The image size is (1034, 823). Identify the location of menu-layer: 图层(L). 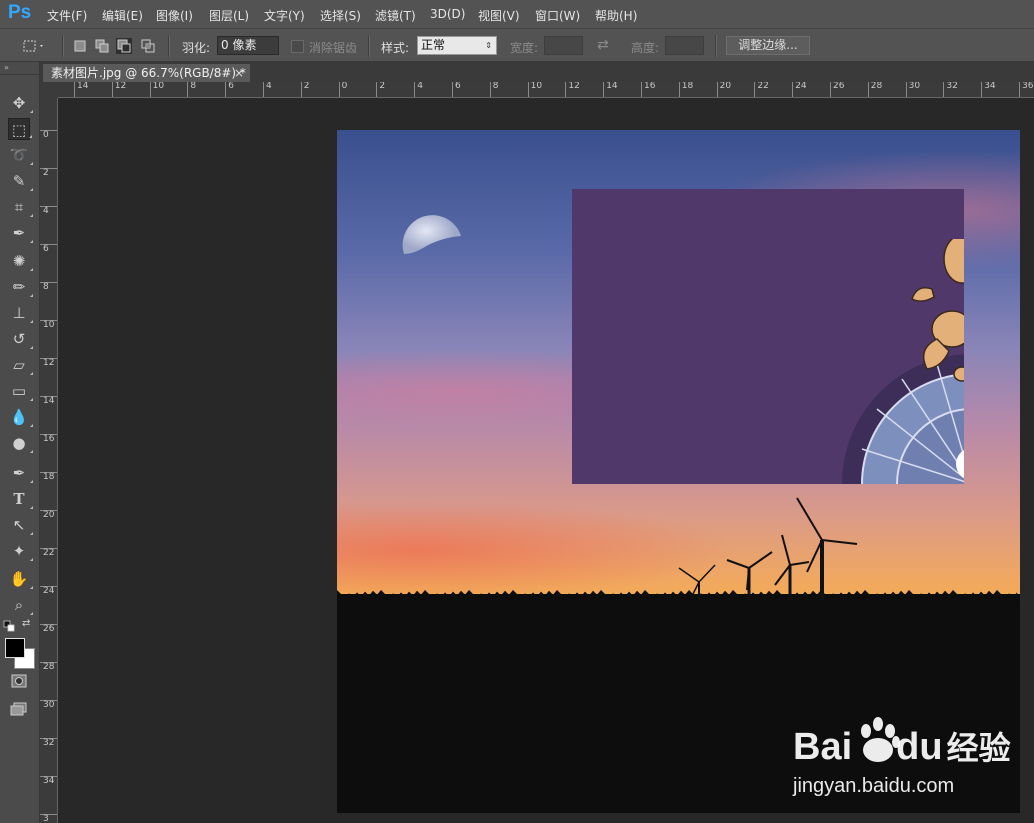
(229, 15).